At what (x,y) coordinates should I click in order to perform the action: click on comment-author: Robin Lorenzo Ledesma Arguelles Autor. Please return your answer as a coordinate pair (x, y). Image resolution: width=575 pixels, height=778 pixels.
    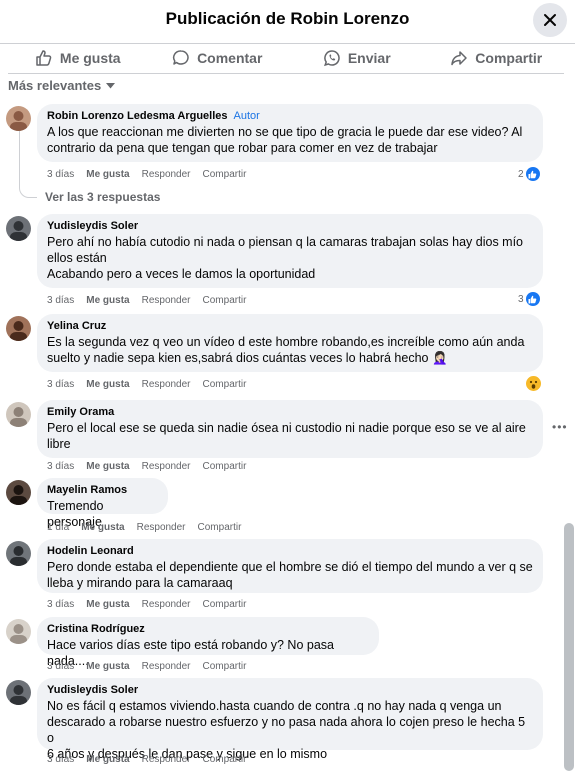
    Looking at the image, I should click on (290, 116).